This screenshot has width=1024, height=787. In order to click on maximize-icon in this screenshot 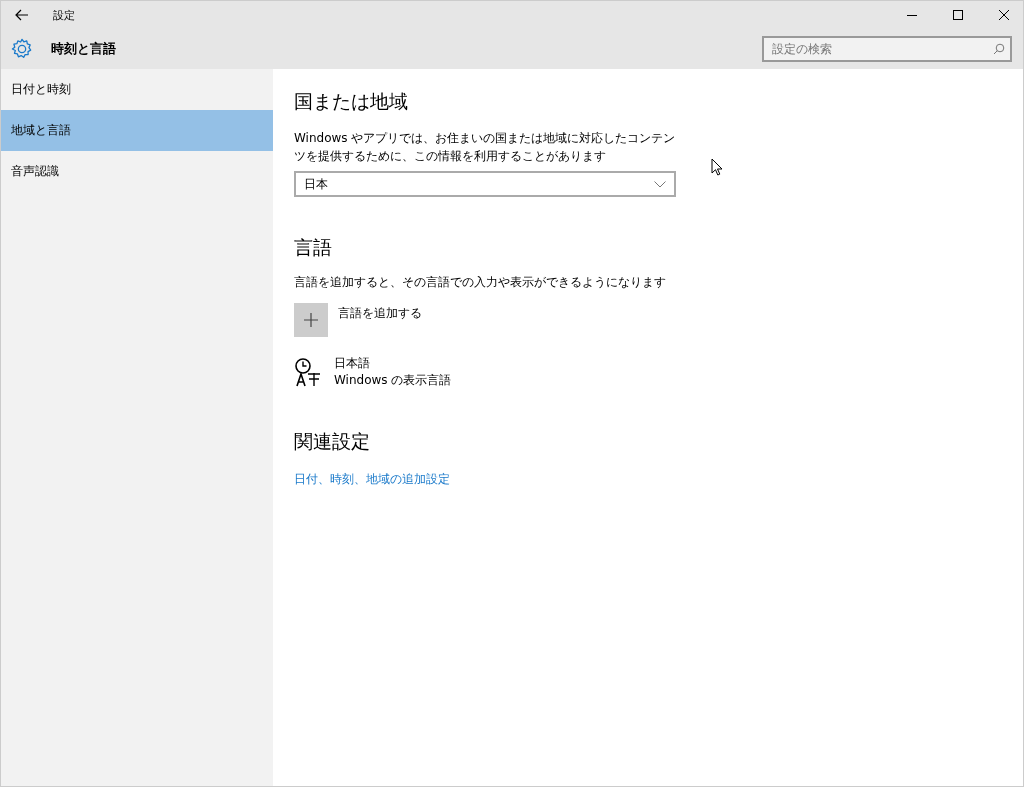, I will do `click(958, 15)`.